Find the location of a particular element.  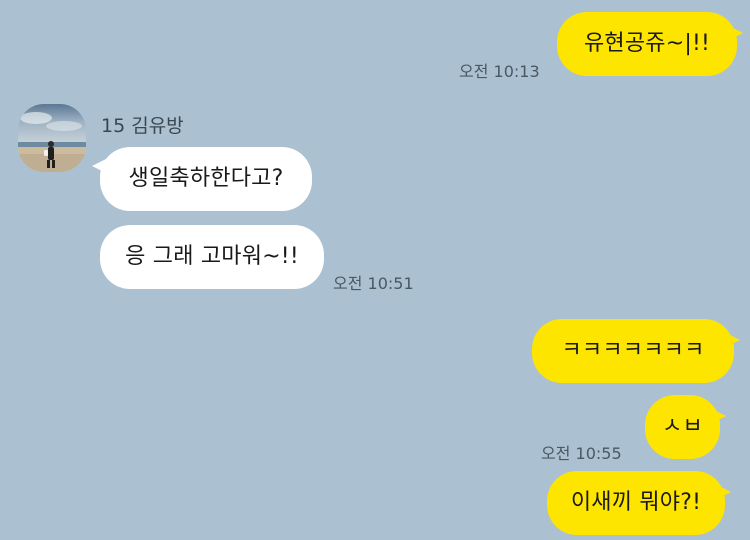

sender-name: 15 김유방 is located at coordinates (142, 126).